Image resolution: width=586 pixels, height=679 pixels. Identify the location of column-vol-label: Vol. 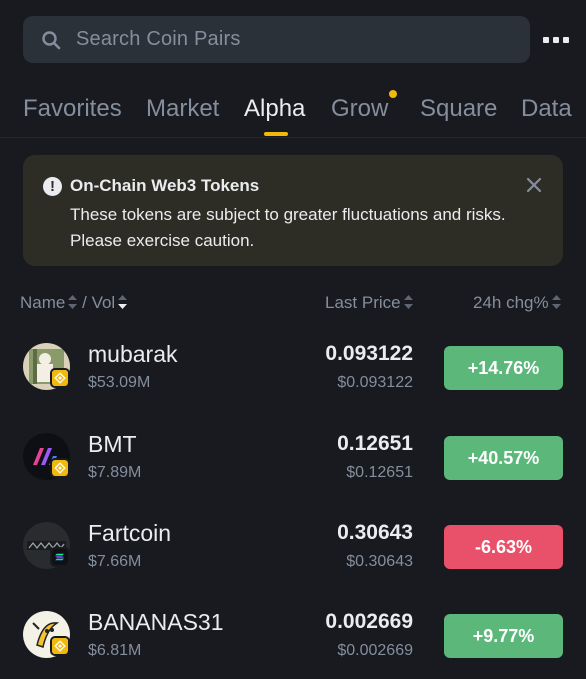
(103, 302).